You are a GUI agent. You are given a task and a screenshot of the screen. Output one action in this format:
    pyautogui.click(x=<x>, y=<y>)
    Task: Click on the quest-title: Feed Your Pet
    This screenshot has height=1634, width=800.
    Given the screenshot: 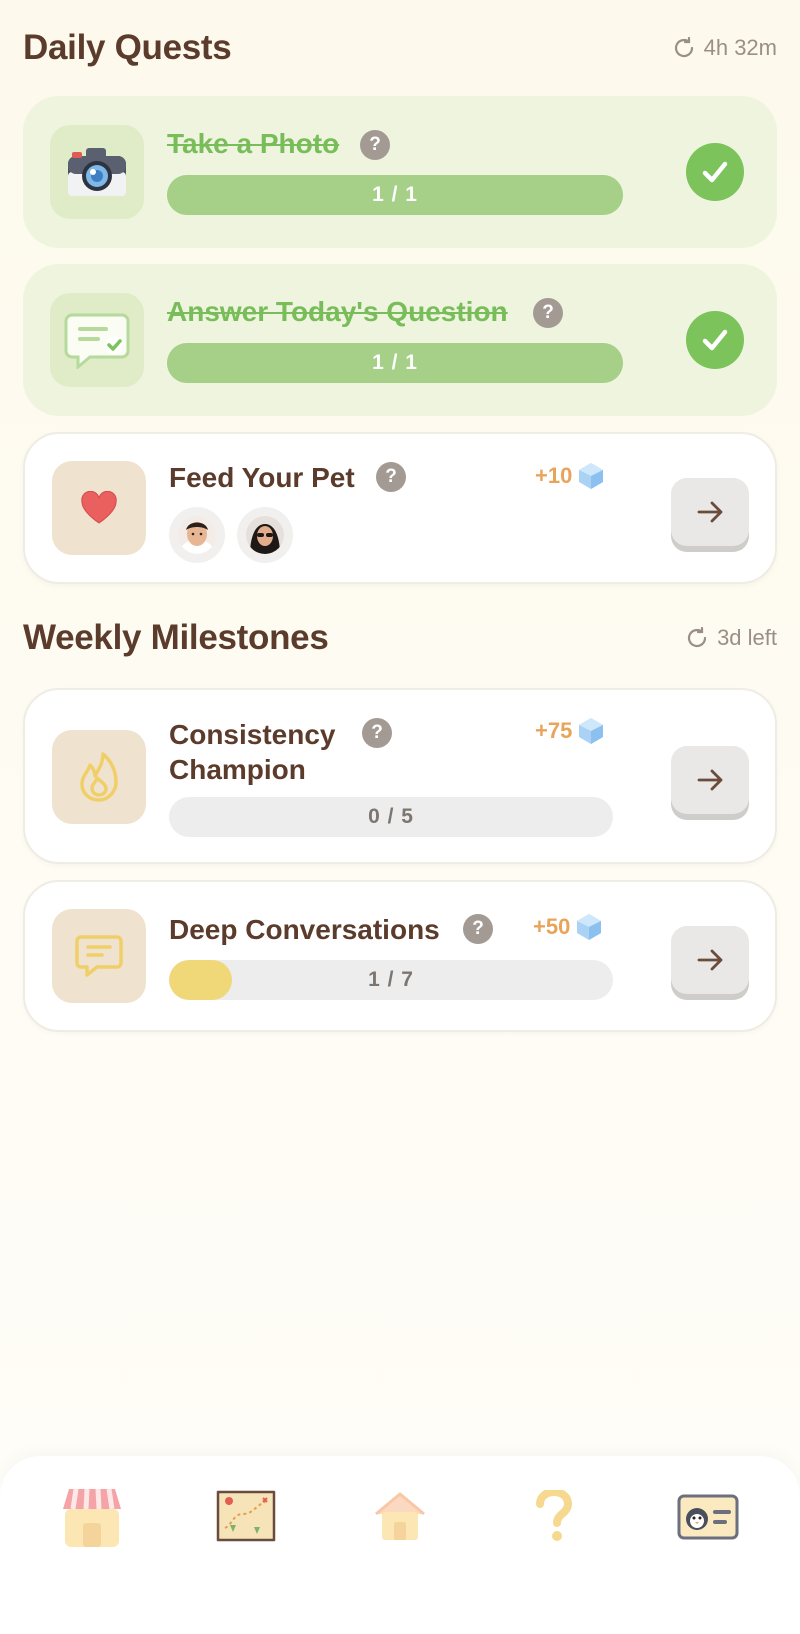 What is the action you would take?
    pyautogui.click(x=262, y=477)
    